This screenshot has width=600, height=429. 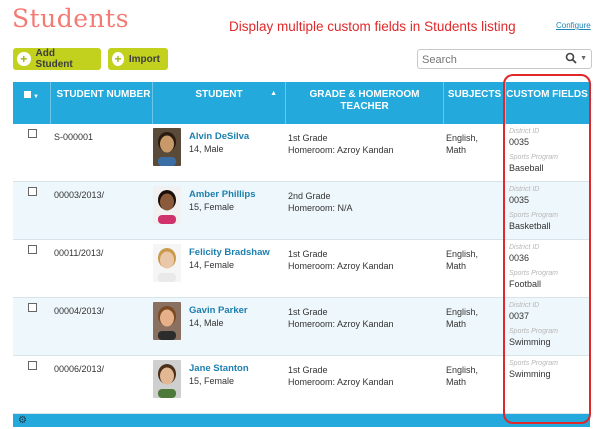 I want to click on custom-field-value: 0037, so click(x=519, y=316).